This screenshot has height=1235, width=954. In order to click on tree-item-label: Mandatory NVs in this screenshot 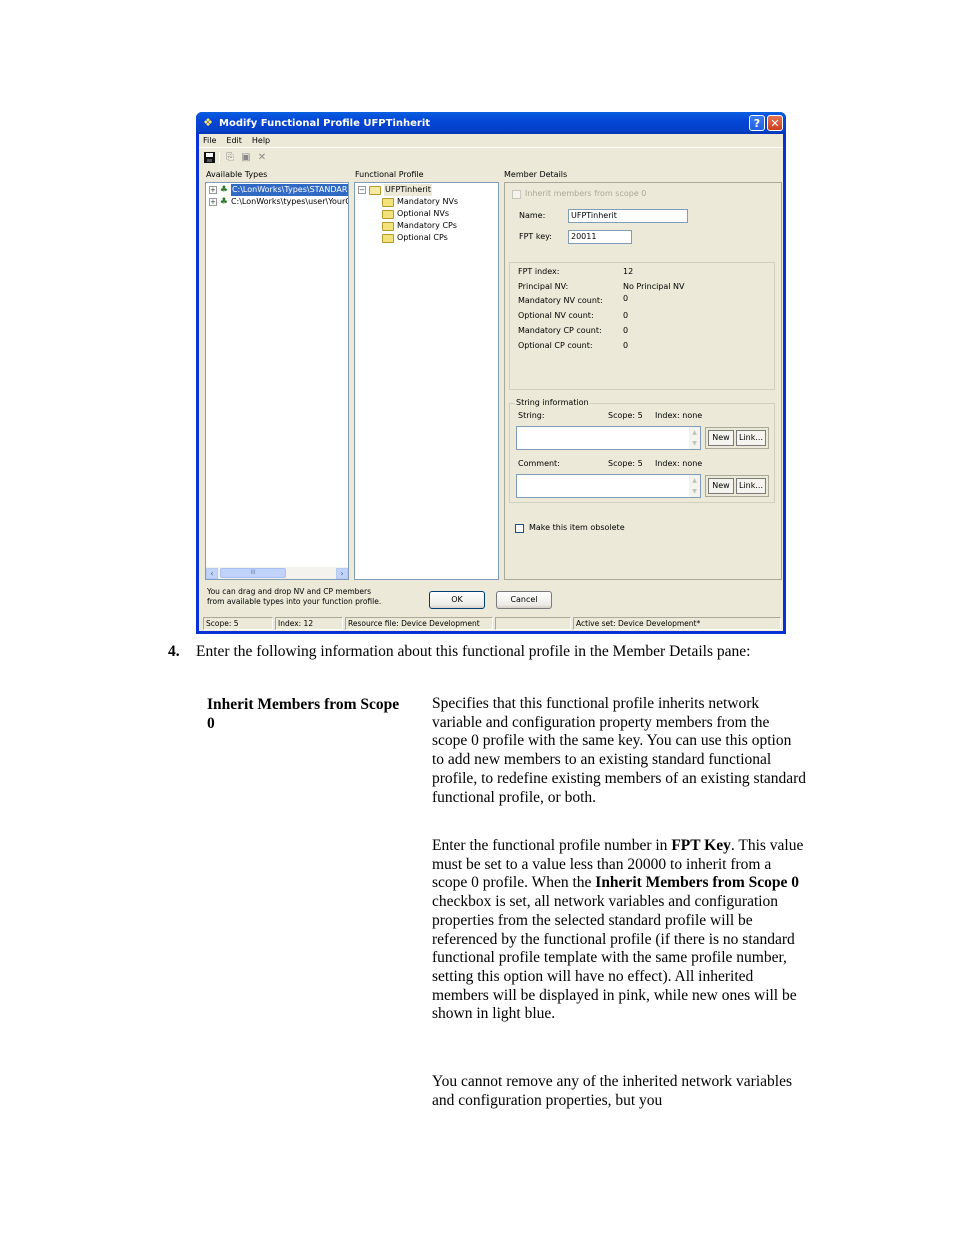, I will do `click(428, 201)`.